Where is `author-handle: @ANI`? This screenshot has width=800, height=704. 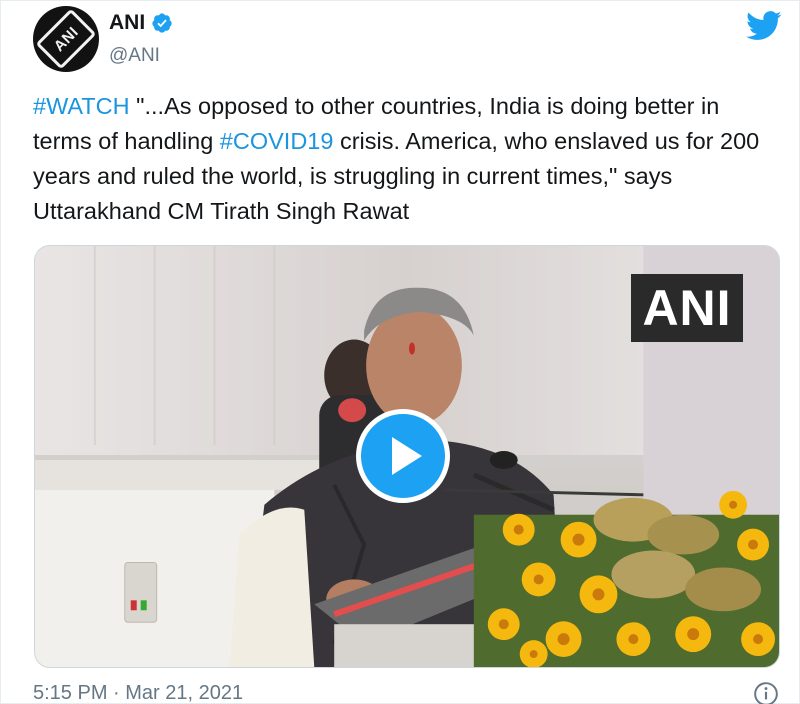
author-handle: @ANI is located at coordinates (134, 56).